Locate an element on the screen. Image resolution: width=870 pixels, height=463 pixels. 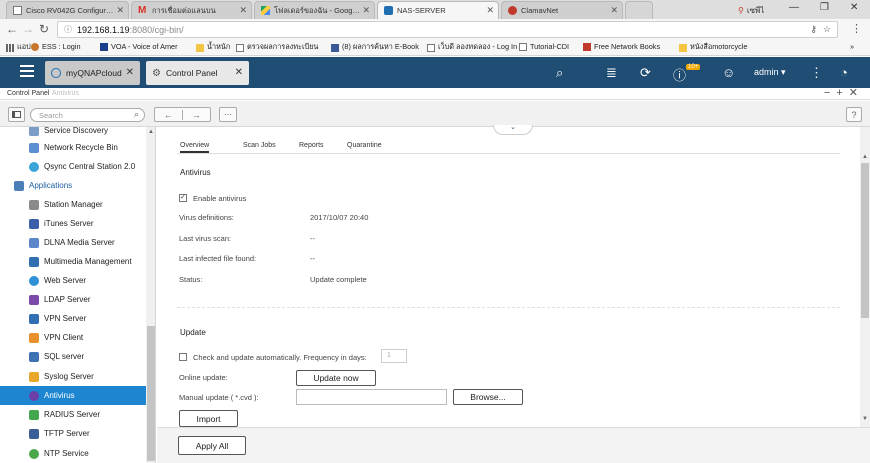
window-controls: −+✕ is located at coordinates (844, 92).